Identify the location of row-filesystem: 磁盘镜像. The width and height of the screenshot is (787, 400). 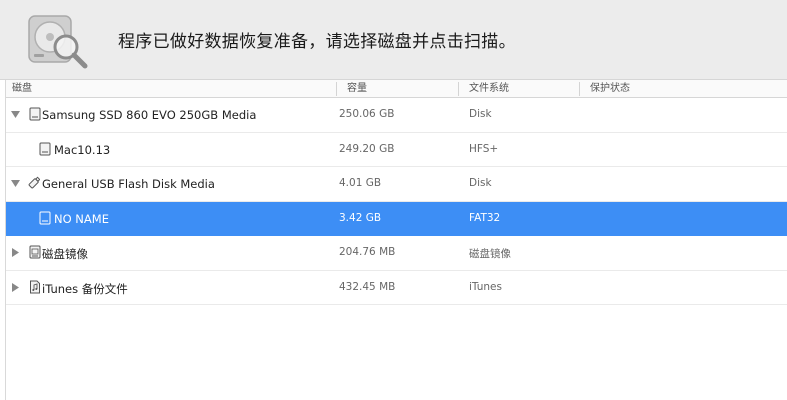
(490, 254).